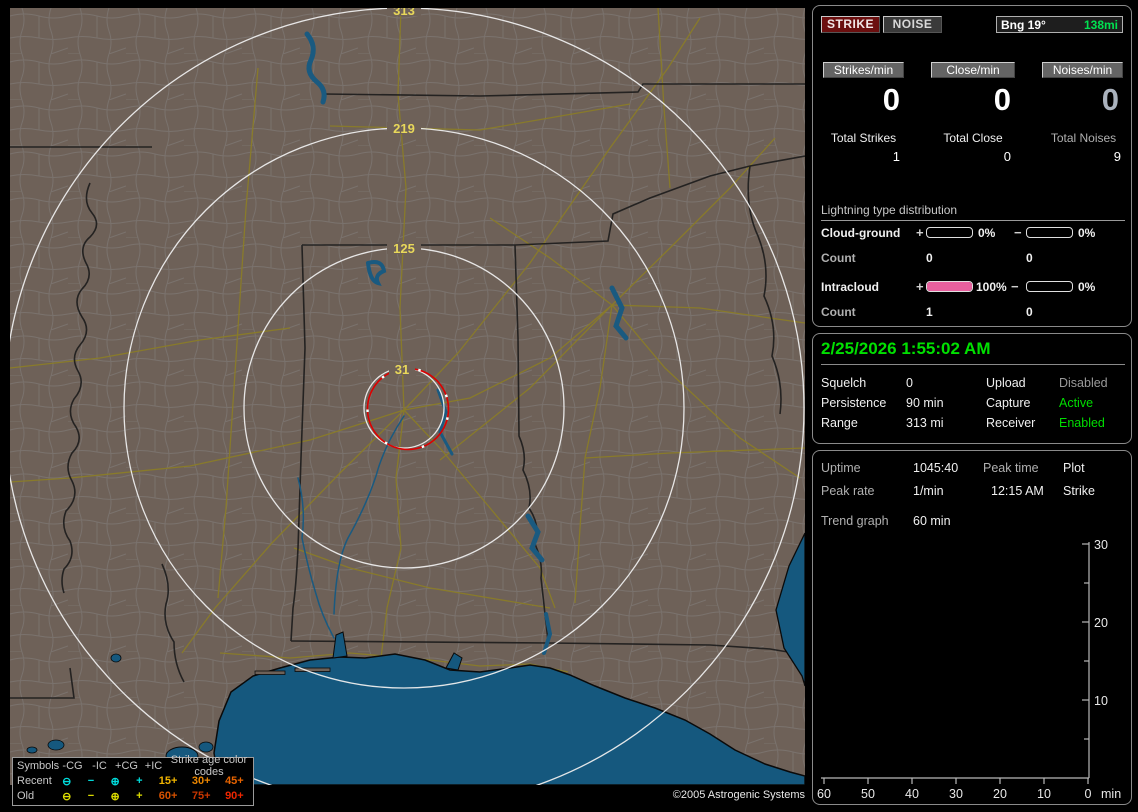 Image resolution: width=1138 pixels, height=812 pixels. What do you see at coordinates (956, 794) in the screenshot?
I see `x-tick-30: 30` at bounding box center [956, 794].